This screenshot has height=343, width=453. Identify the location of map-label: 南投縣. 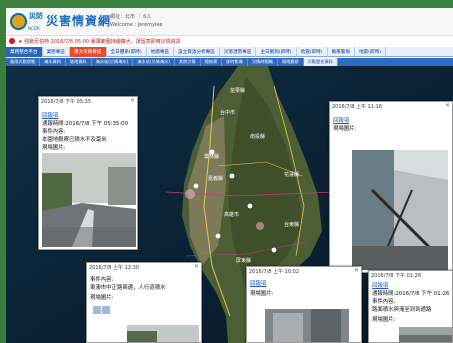
(257, 136).